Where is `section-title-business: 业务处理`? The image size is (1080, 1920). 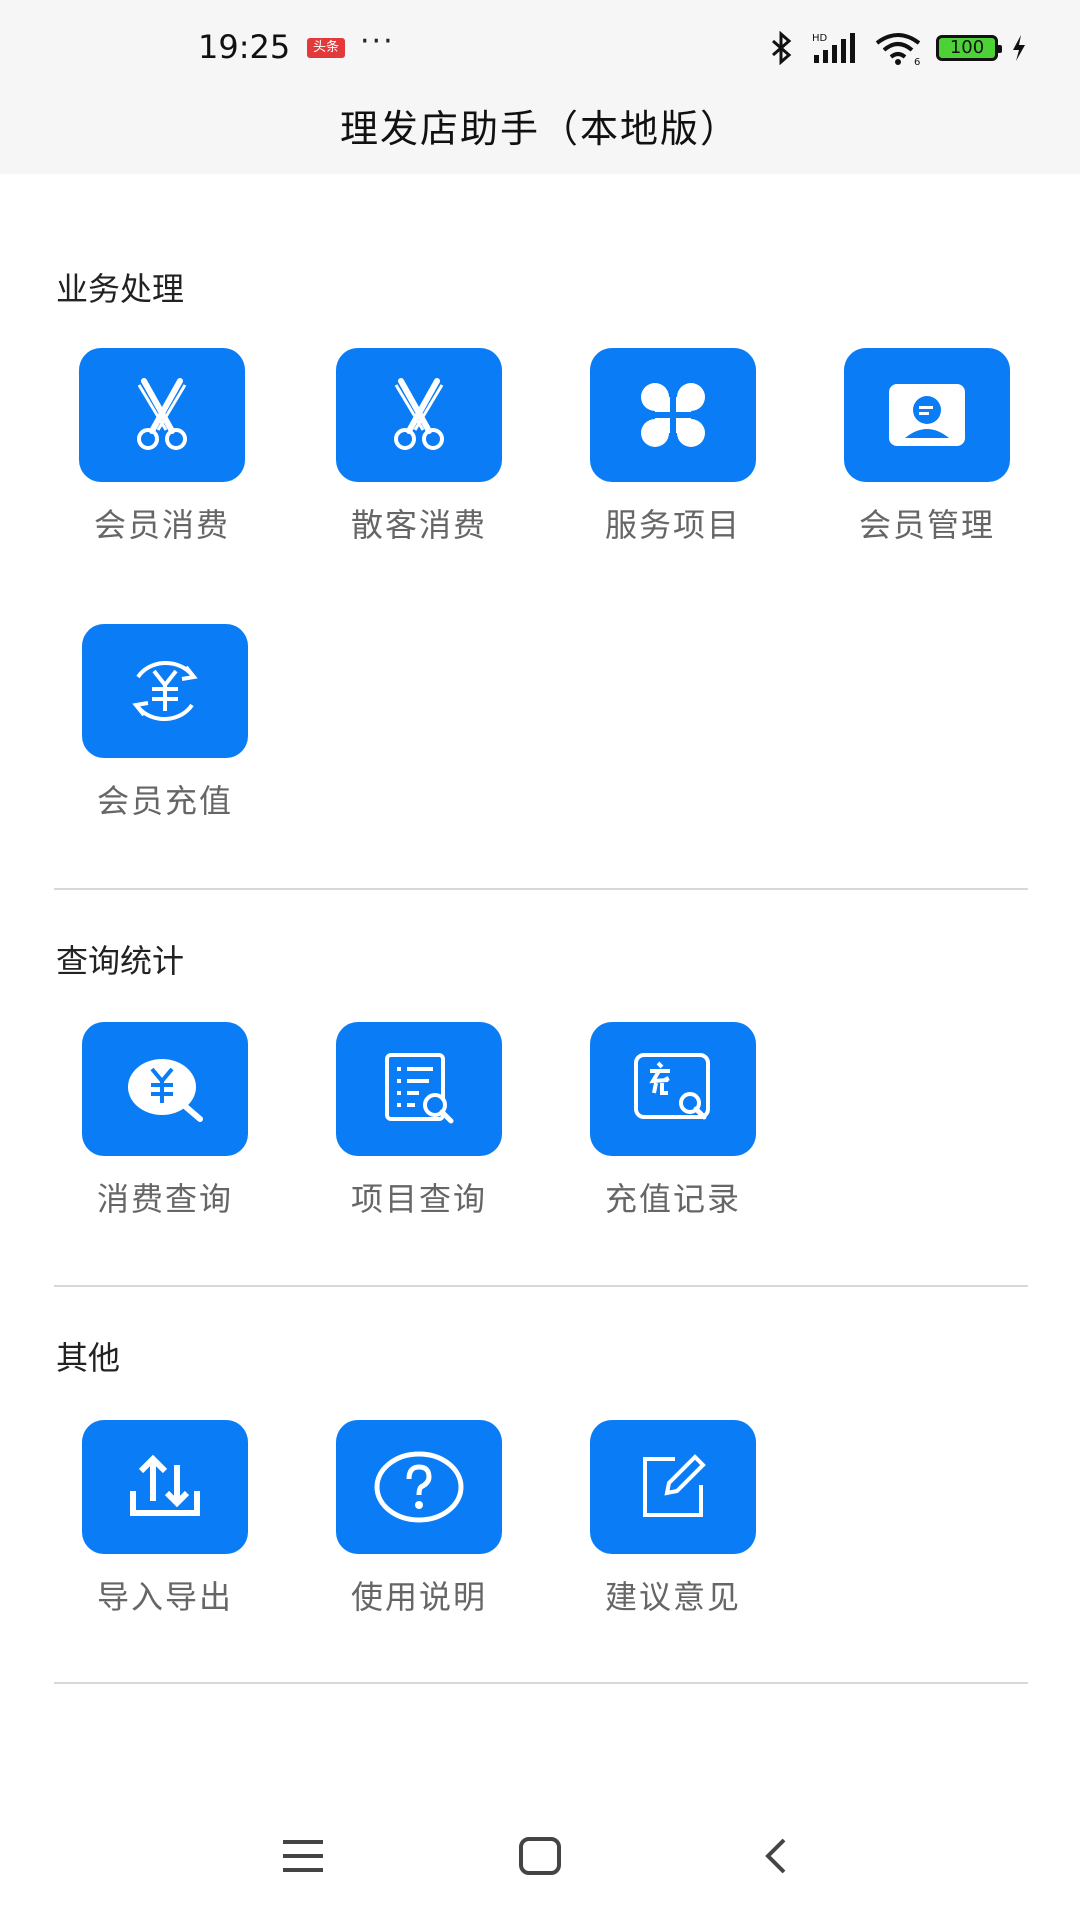 section-title-business: 业务处理 is located at coordinates (120, 289).